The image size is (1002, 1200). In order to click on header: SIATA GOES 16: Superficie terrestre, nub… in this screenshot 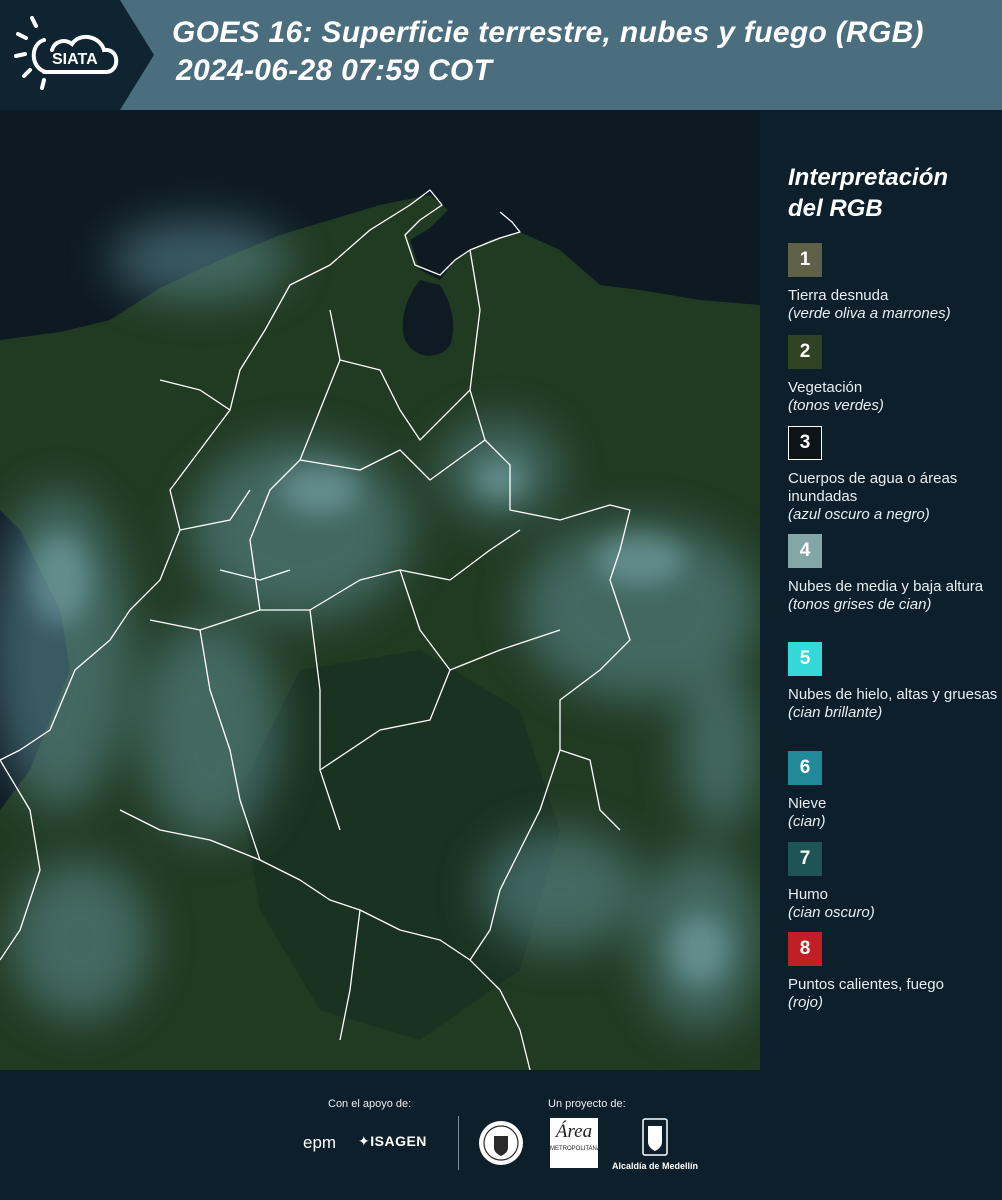, I will do `click(501, 55)`.